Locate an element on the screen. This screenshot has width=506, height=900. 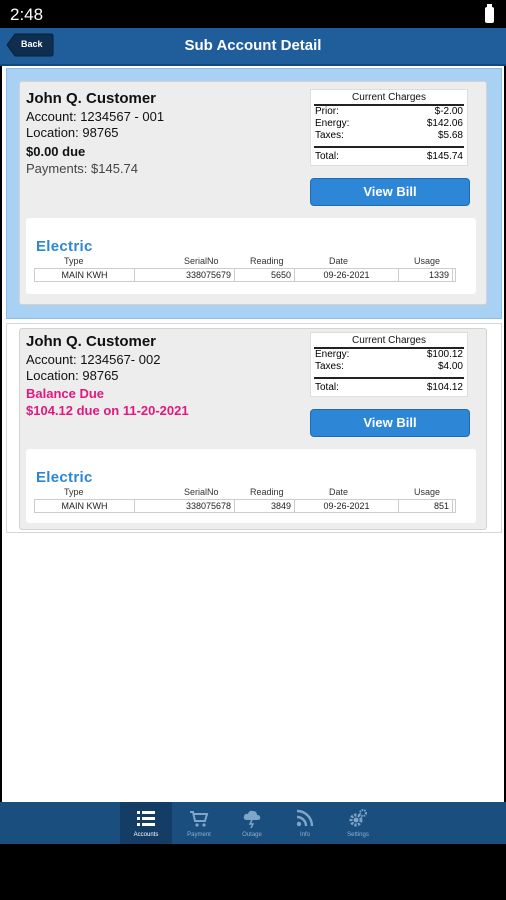
nav-label: Payment is located at coordinates (199, 835).